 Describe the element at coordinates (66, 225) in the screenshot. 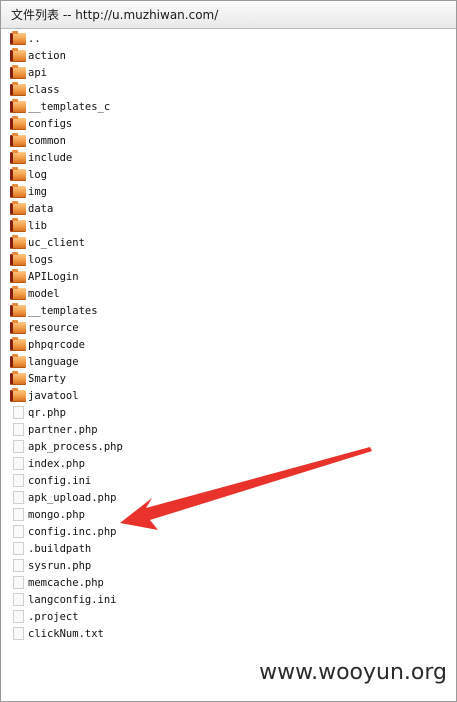

I see `folder-item-lib: lib` at that location.